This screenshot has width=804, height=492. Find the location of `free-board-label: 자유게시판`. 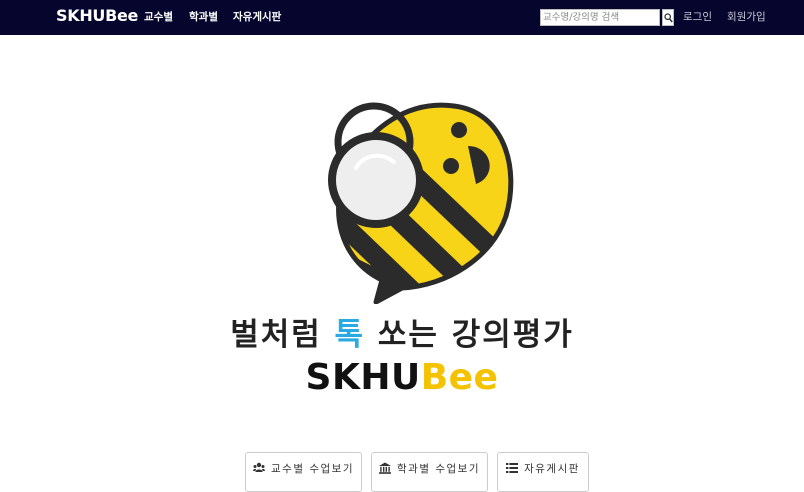

free-board-label: 자유게시판 is located at coordinates (552, 468).